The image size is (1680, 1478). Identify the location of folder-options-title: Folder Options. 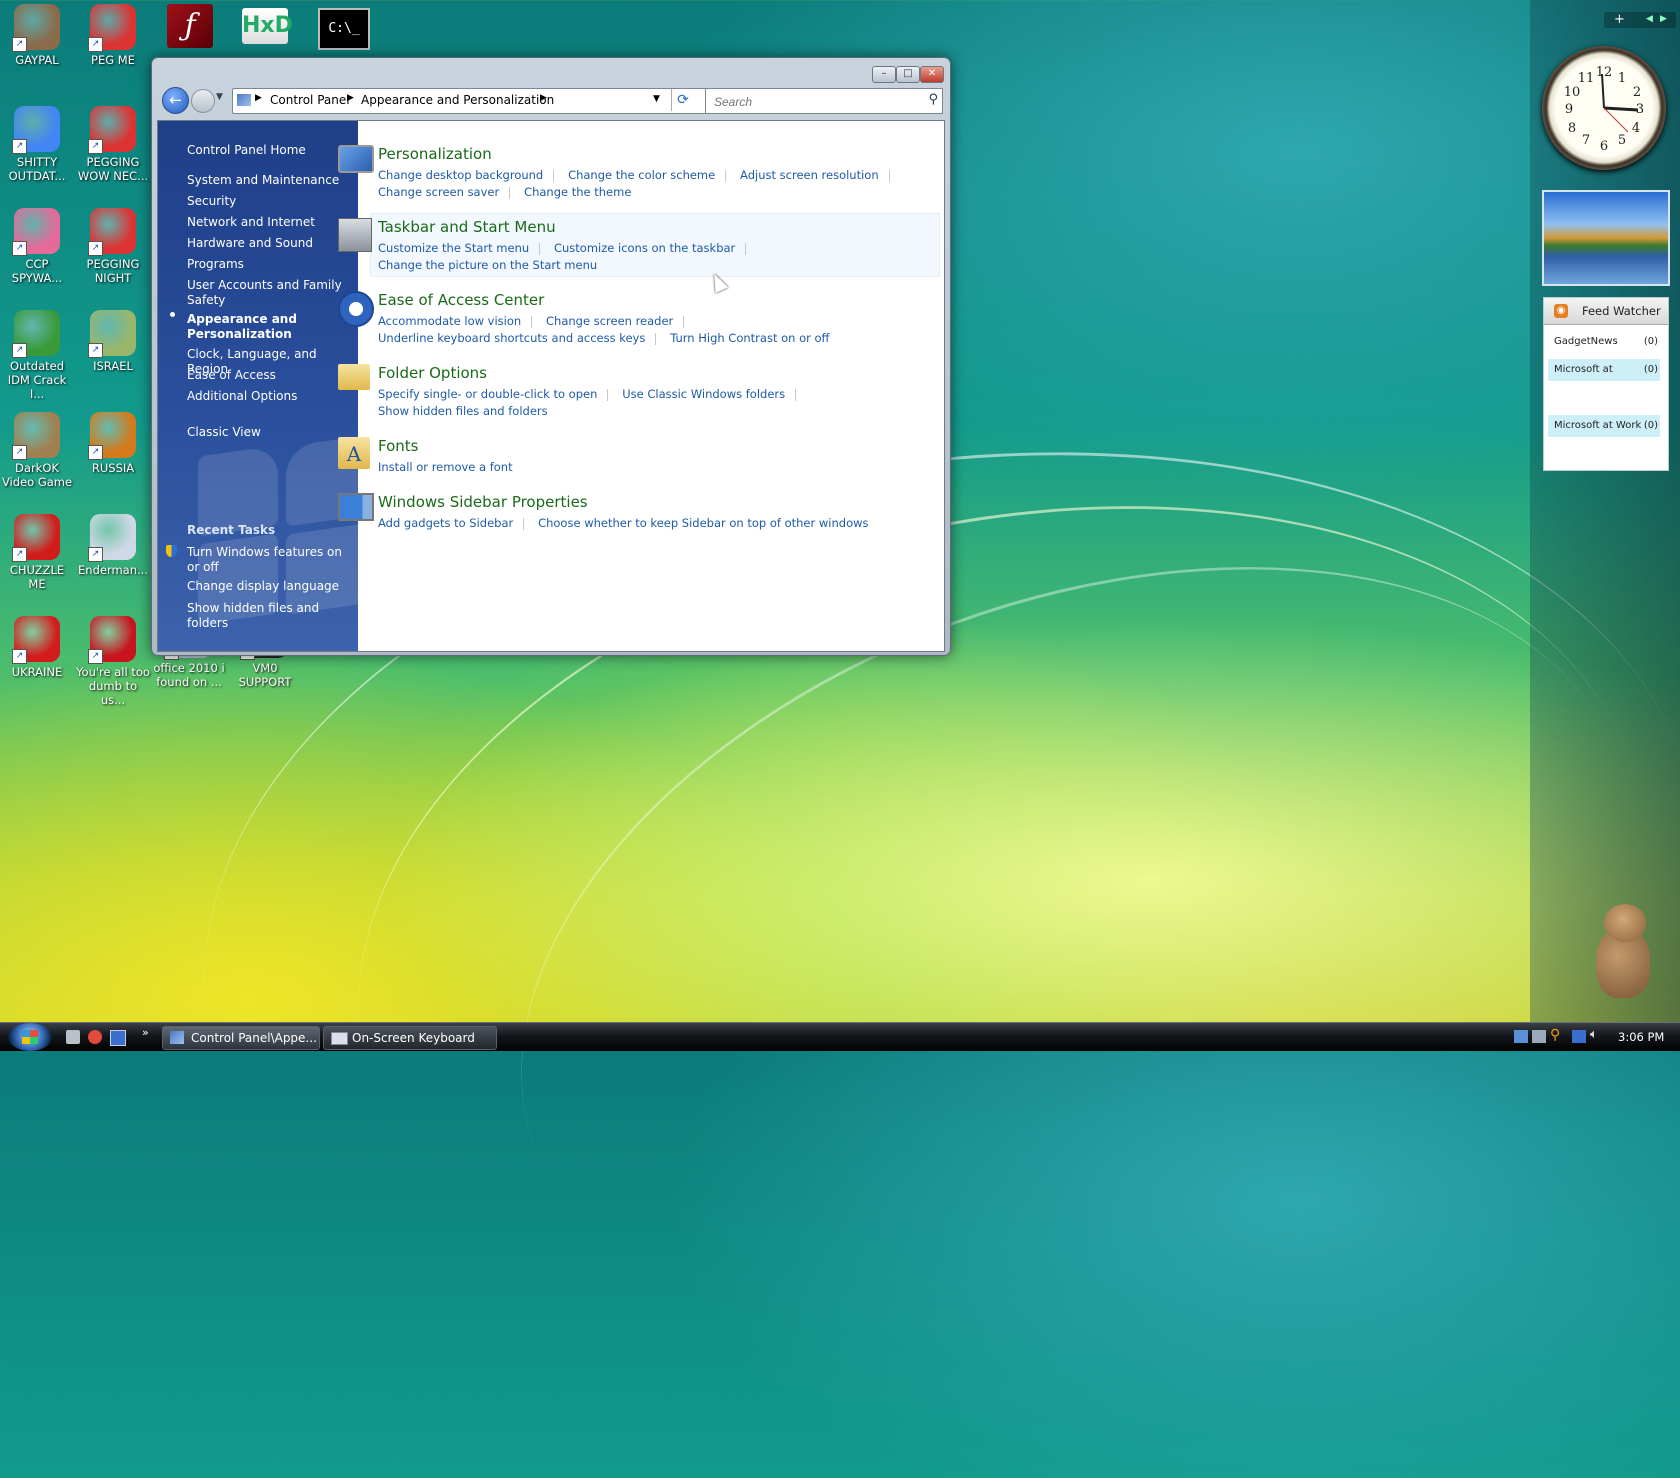
(658, 373).